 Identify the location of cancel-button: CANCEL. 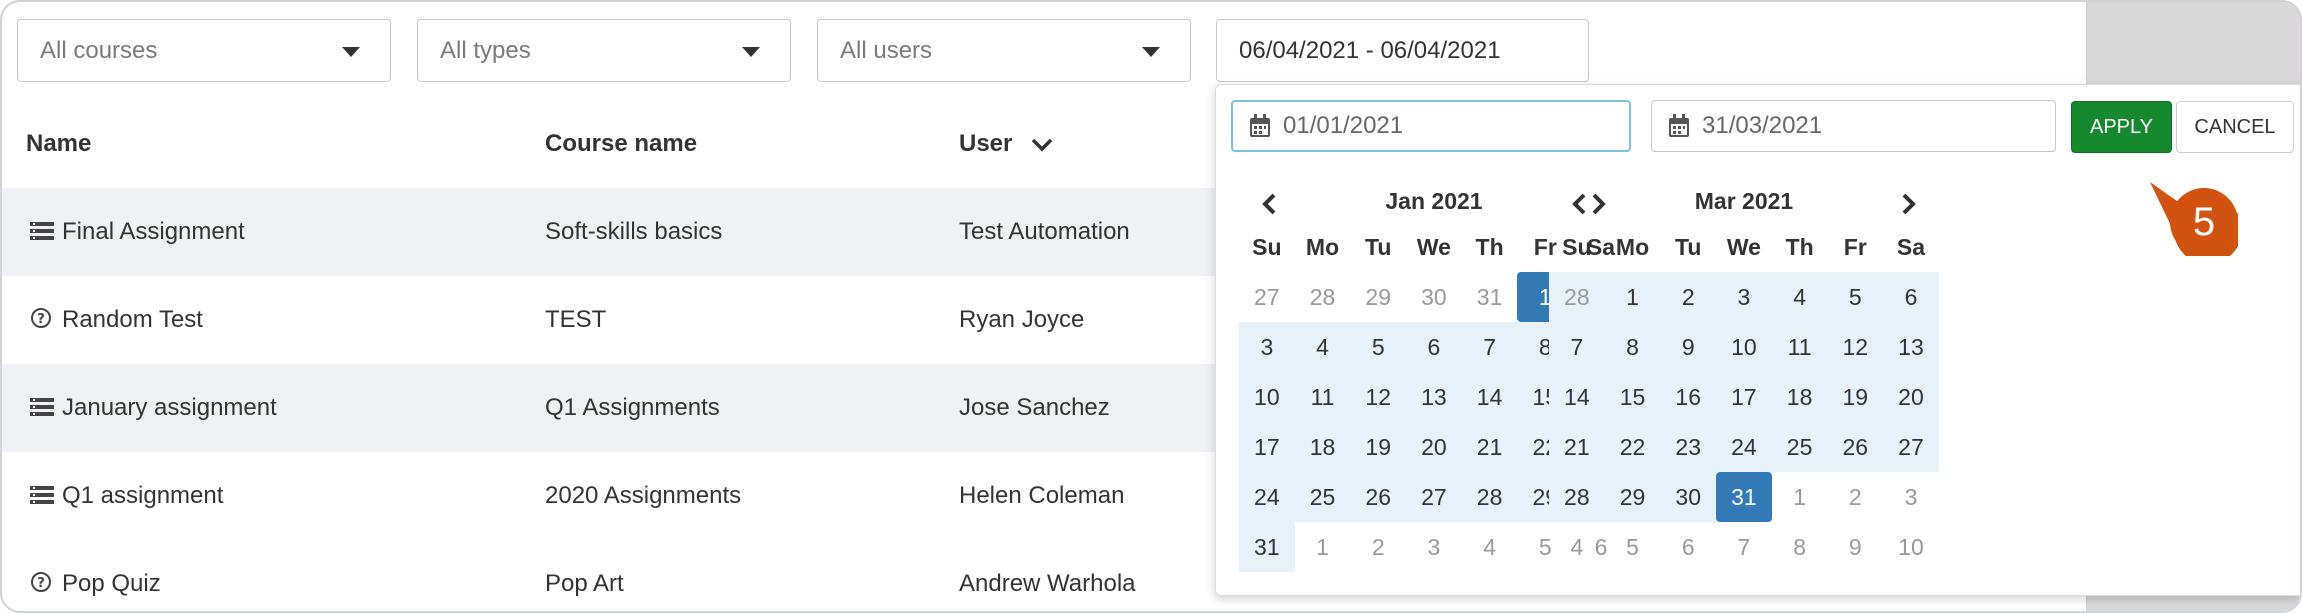
(2235, 127).